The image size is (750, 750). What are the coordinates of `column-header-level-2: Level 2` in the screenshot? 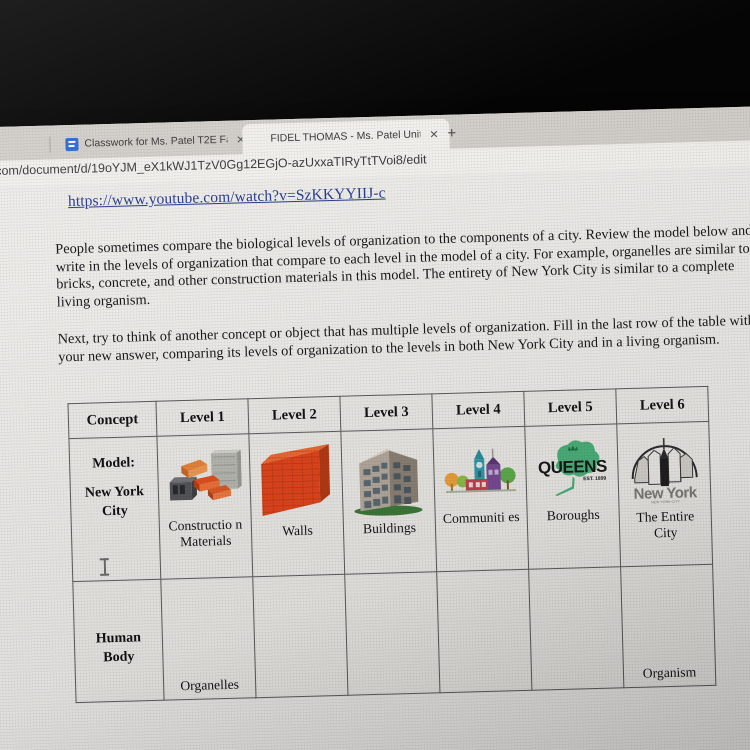 It's located at (294, 415).